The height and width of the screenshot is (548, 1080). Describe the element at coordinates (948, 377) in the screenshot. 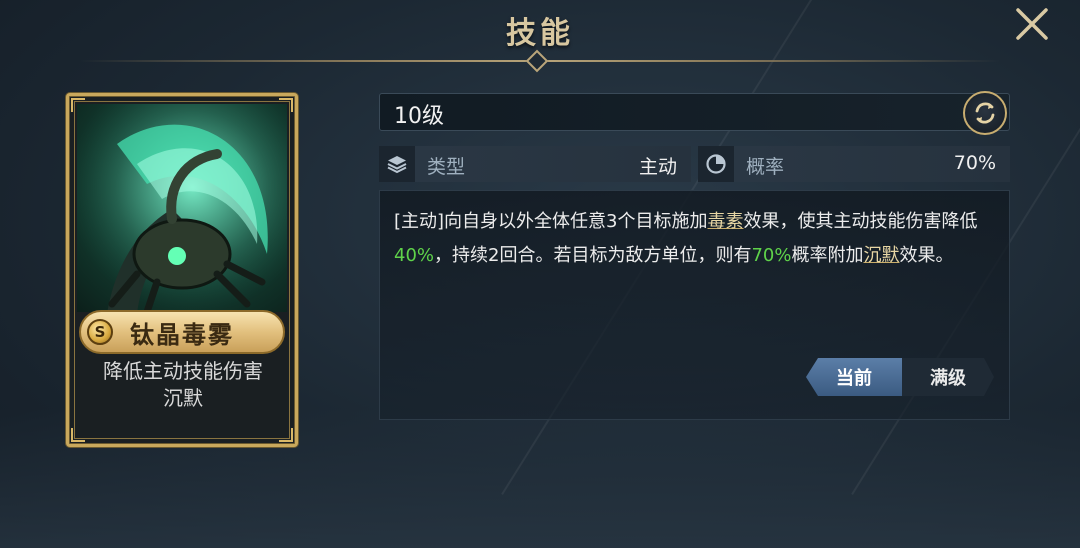

I see `tab-max-level: 满级` at that location.